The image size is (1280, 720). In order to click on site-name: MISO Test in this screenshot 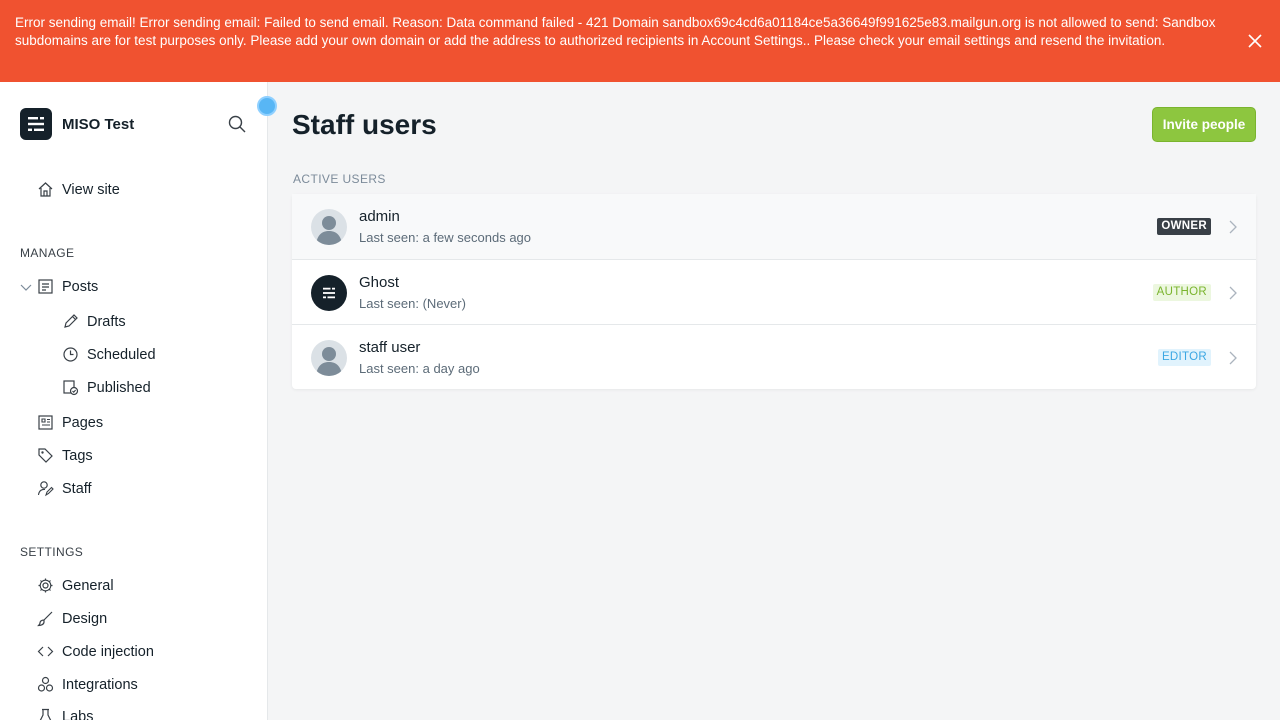, I will do `click(98, 124)`.